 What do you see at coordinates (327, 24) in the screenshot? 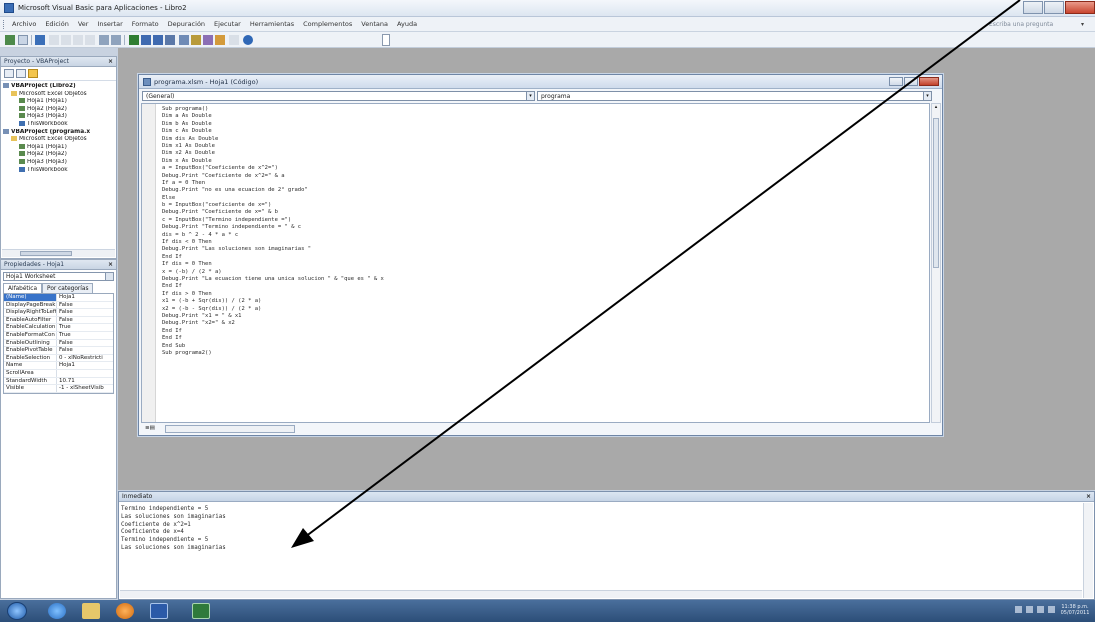
I see `menu-complementos: Complementos` at bounding box center [327, 24].